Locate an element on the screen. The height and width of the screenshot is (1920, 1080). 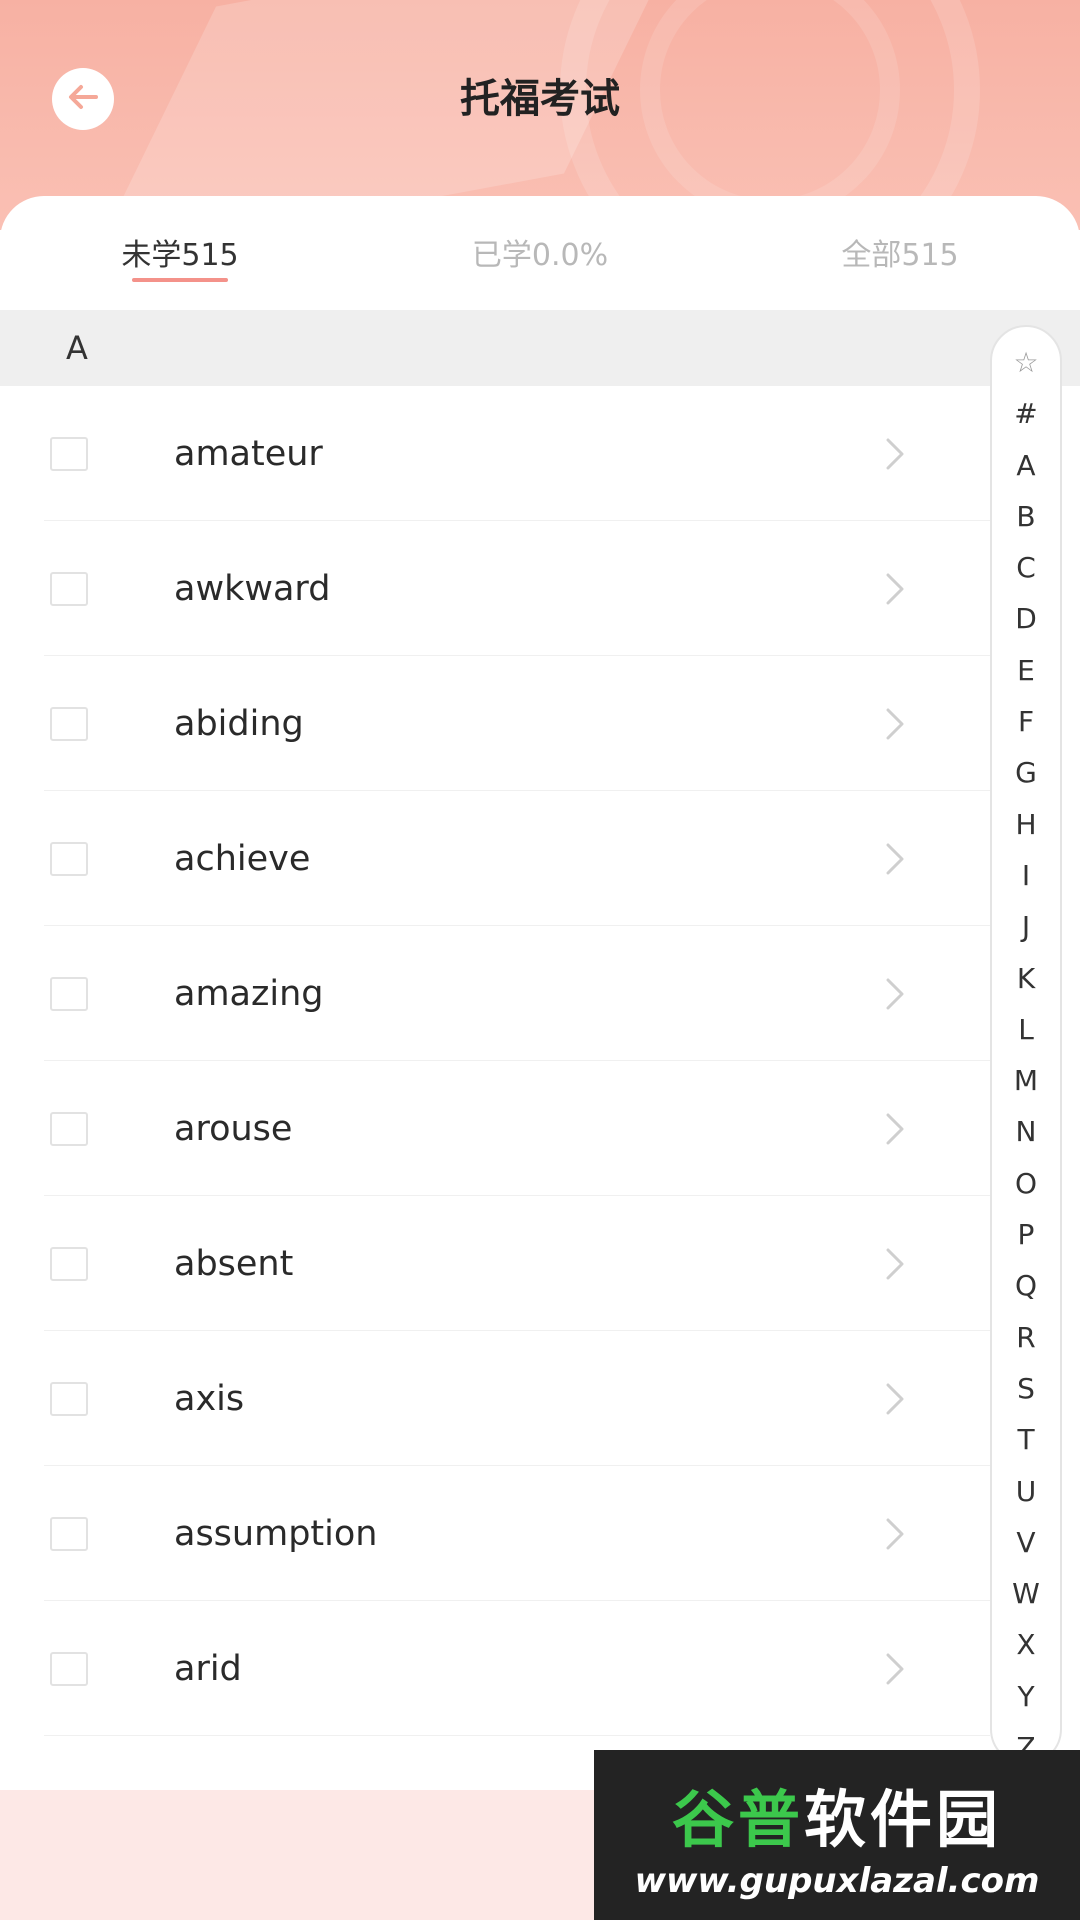
index-letter-j: J is located at coordinates (1026, 926).